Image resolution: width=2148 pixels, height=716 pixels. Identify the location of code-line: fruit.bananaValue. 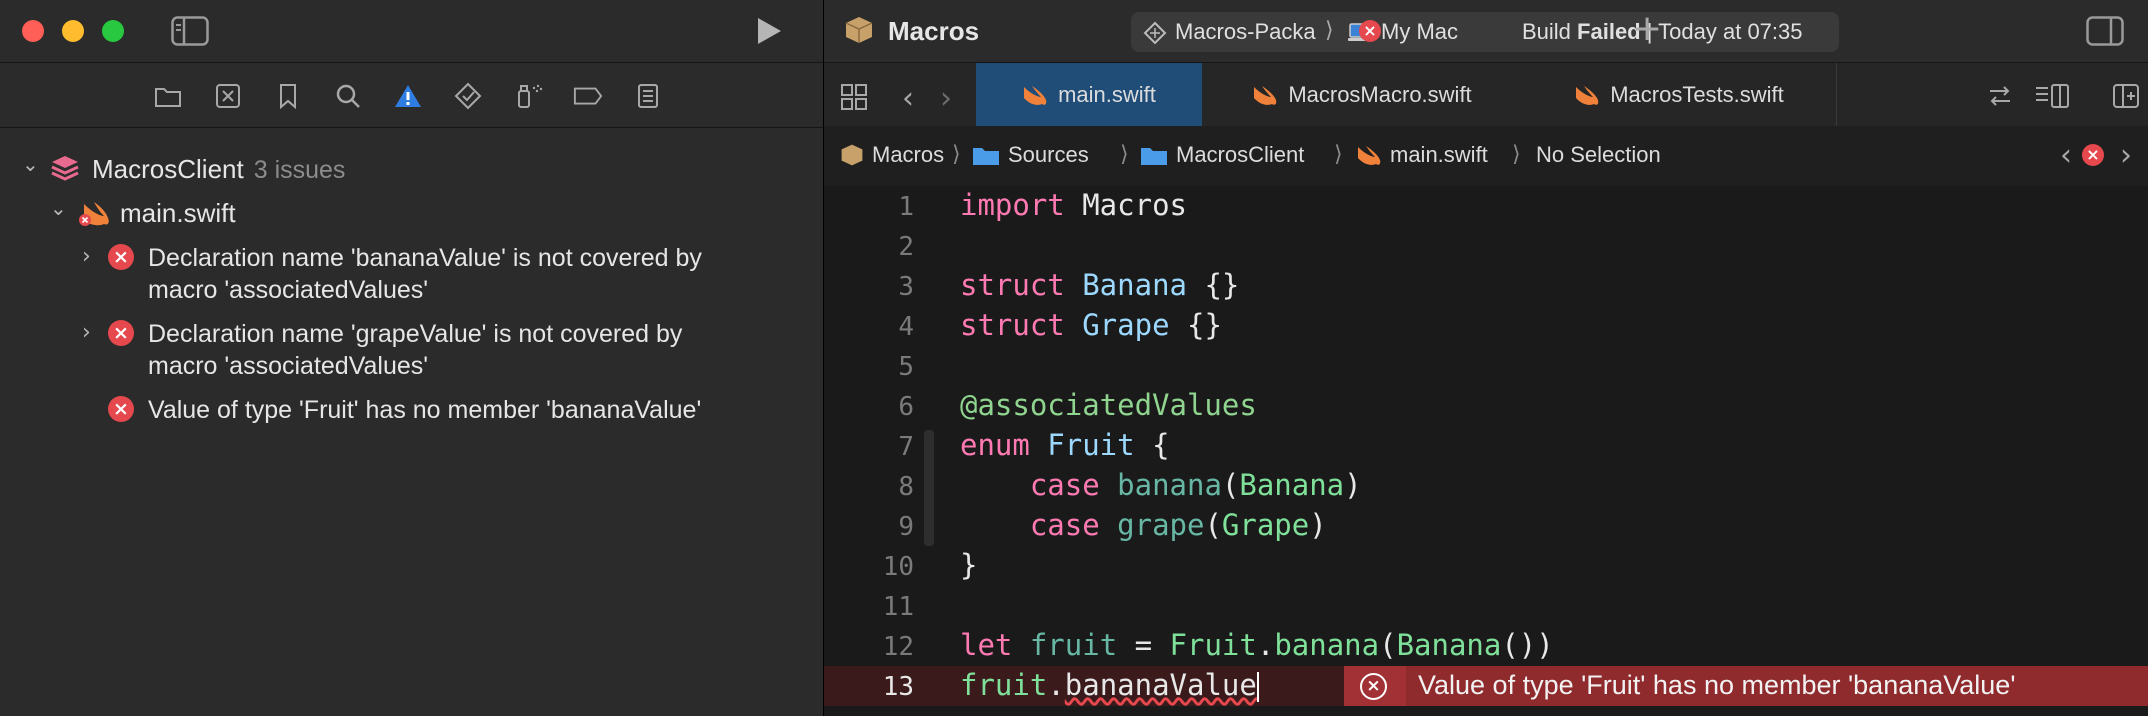
(1109, 685).